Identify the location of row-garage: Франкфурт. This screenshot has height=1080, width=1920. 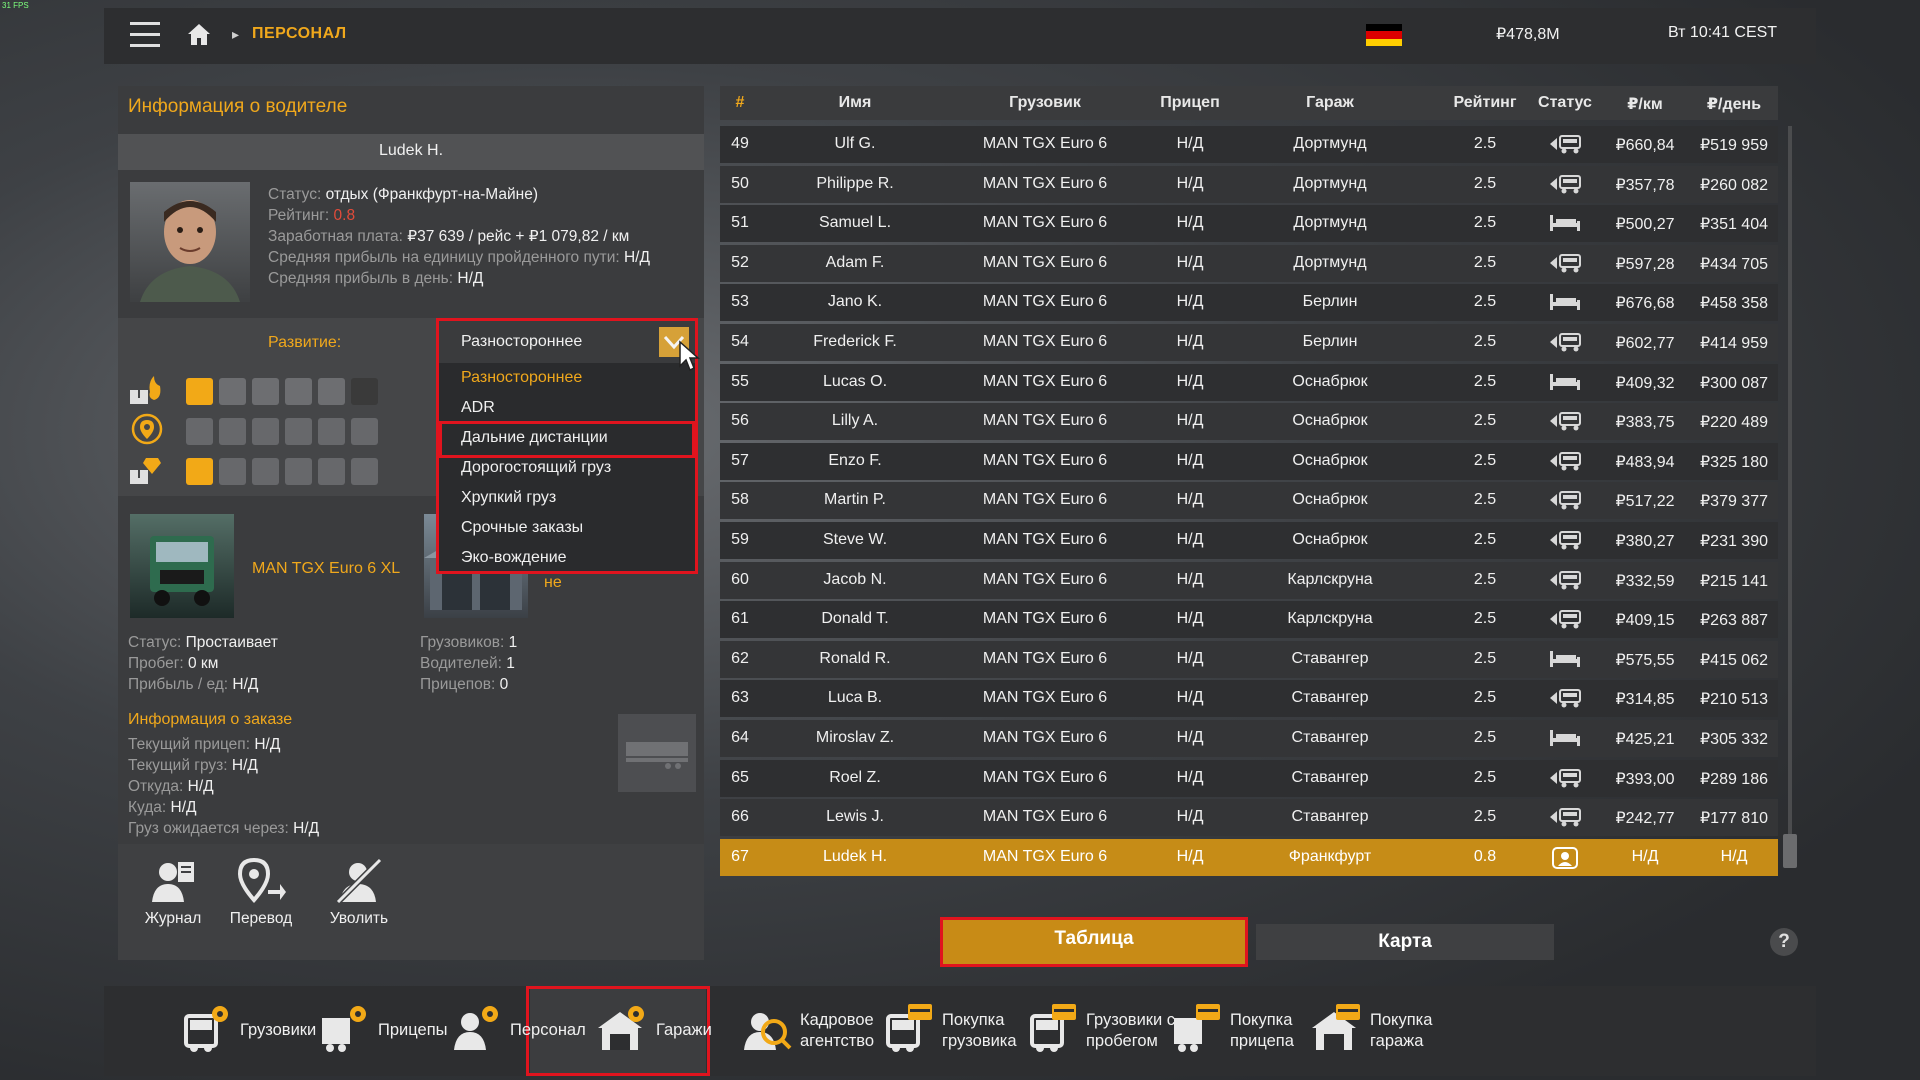
(1330, 856).